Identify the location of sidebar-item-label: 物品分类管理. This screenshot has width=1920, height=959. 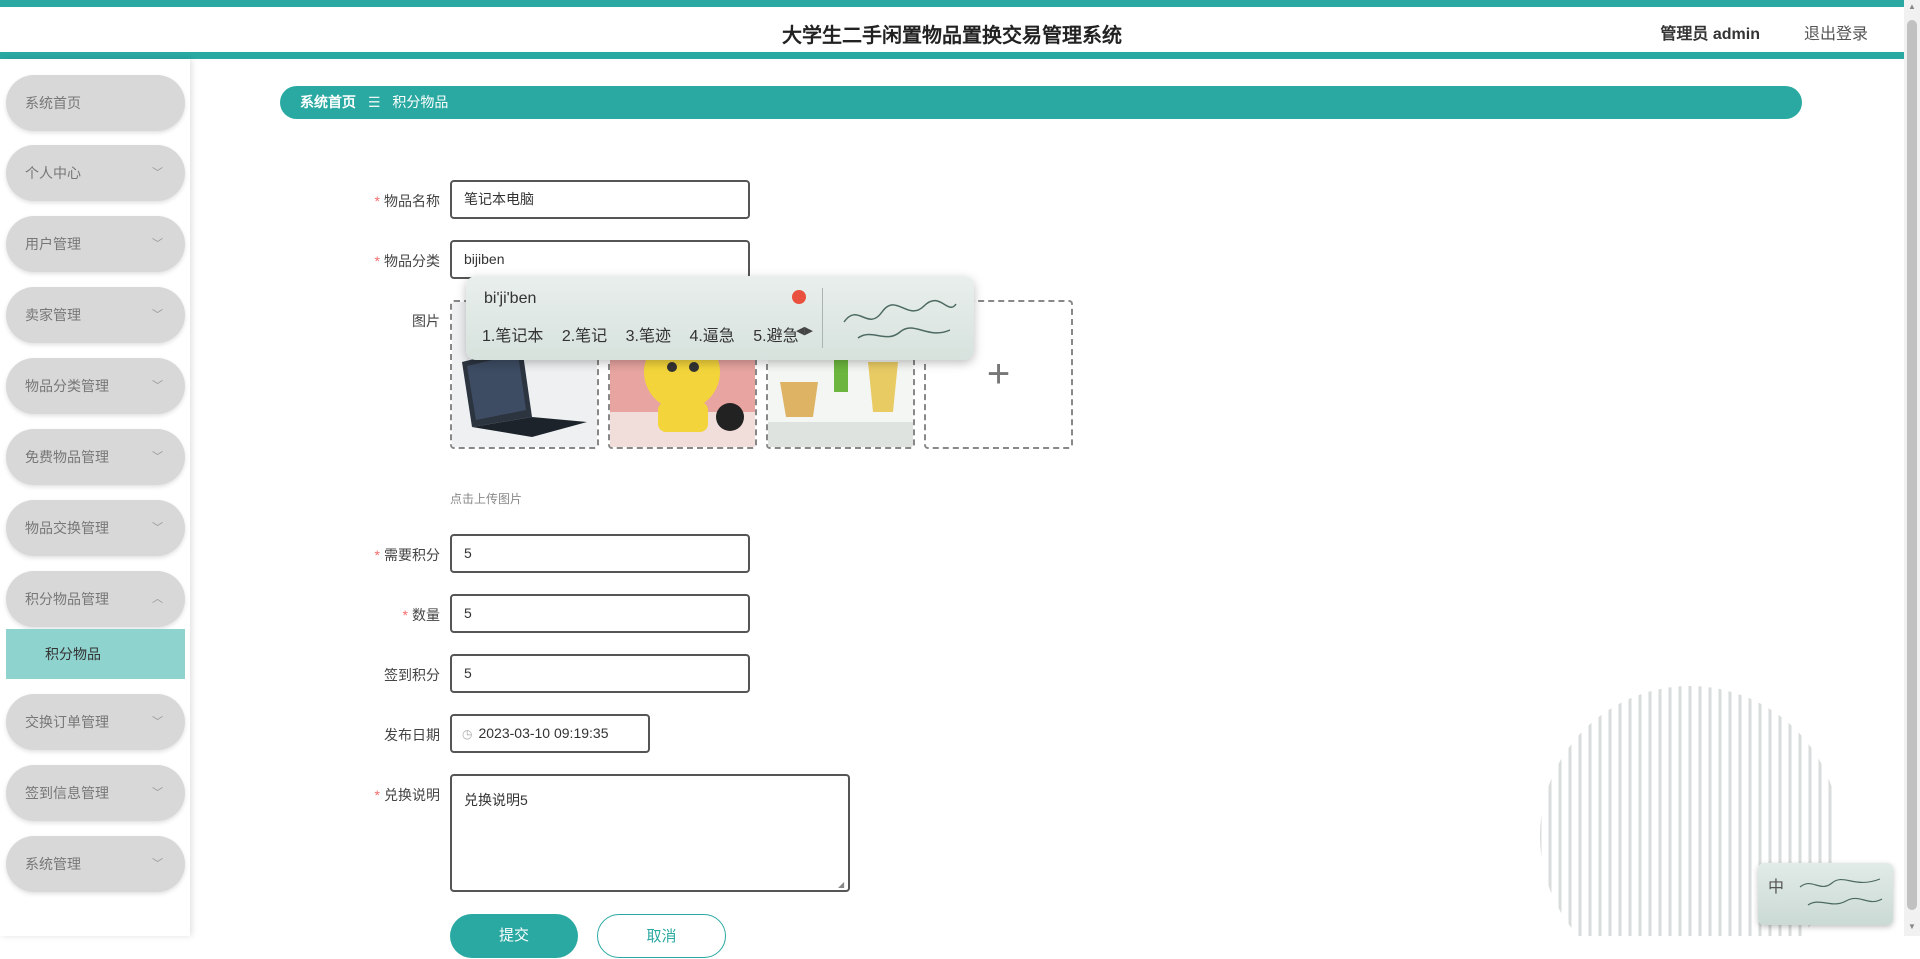
(67, 386).